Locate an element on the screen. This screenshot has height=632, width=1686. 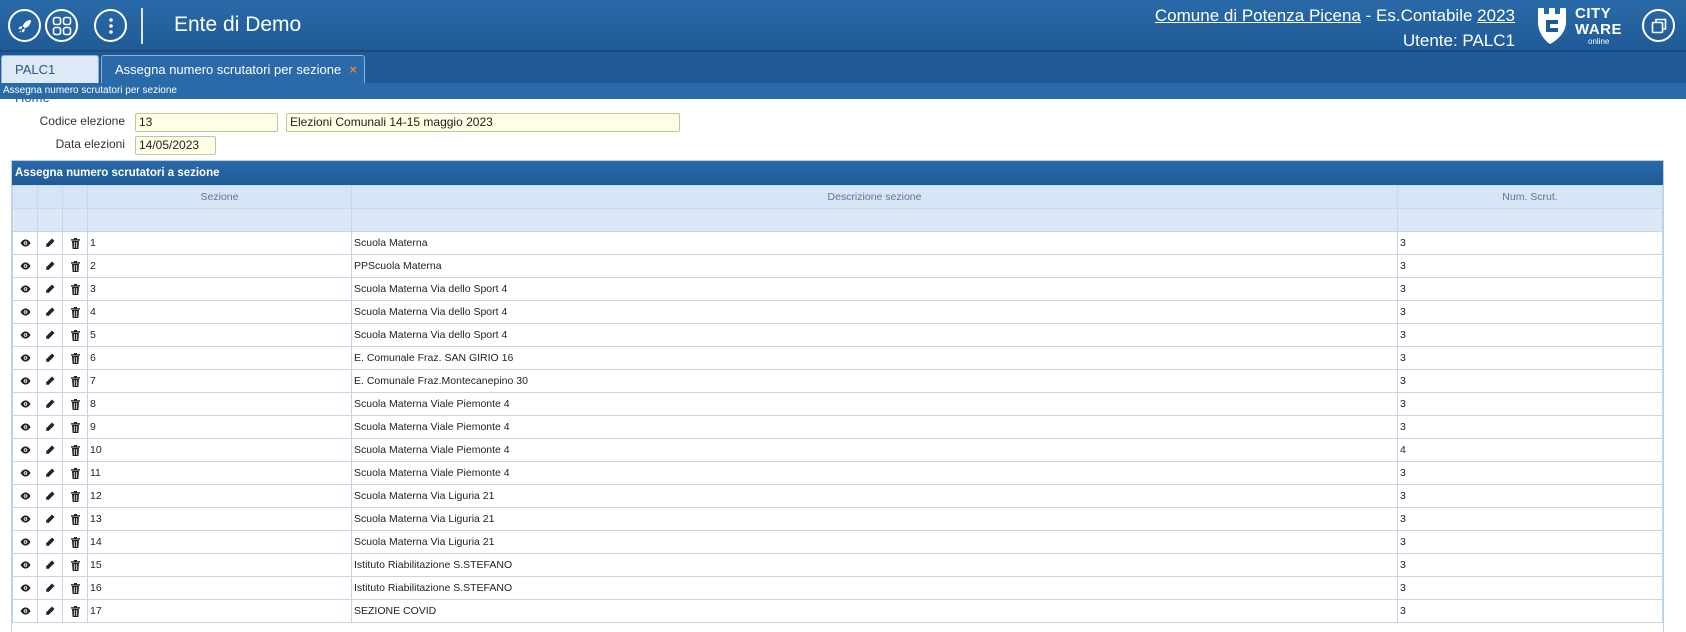
table-row: 13 Scuola Materna Via Liguria 21 3 is located at coordinates (837, 519).